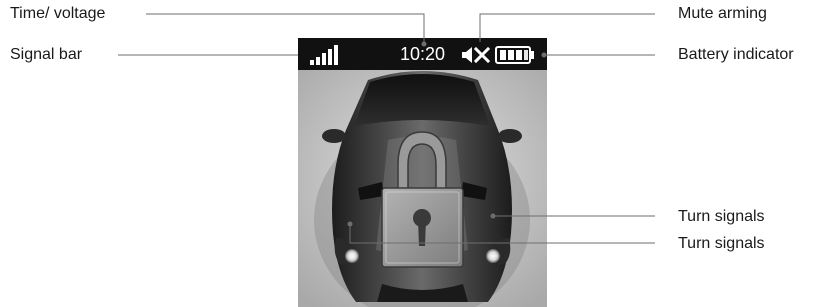 Image resolution: width=829 pixels, height=307 pixels. What do you see at coordinates (422, 227) in the screenshot?
I see `padlock-icon` at bounding box center [422, 227].